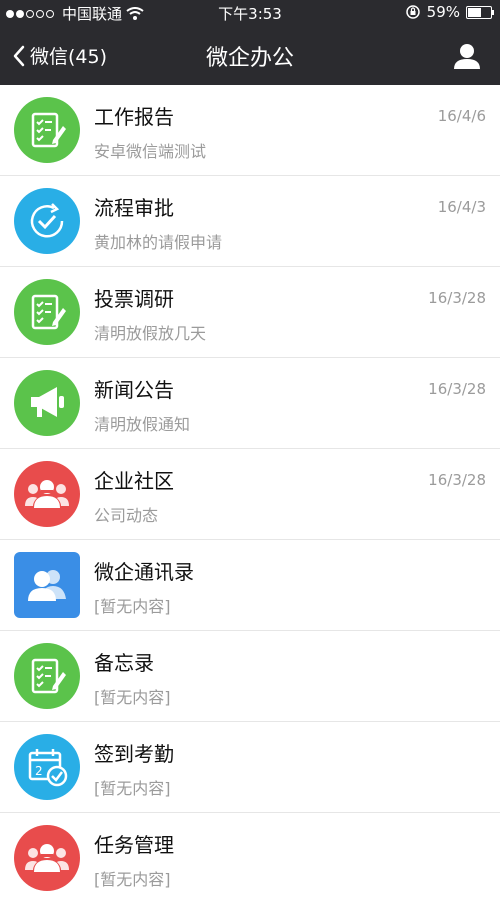 The image size is (500, 903). Describe the element at coordinates (250, 55) in the screenshot. I see `nav-bar: 微信(45) 微企办公` at that location.